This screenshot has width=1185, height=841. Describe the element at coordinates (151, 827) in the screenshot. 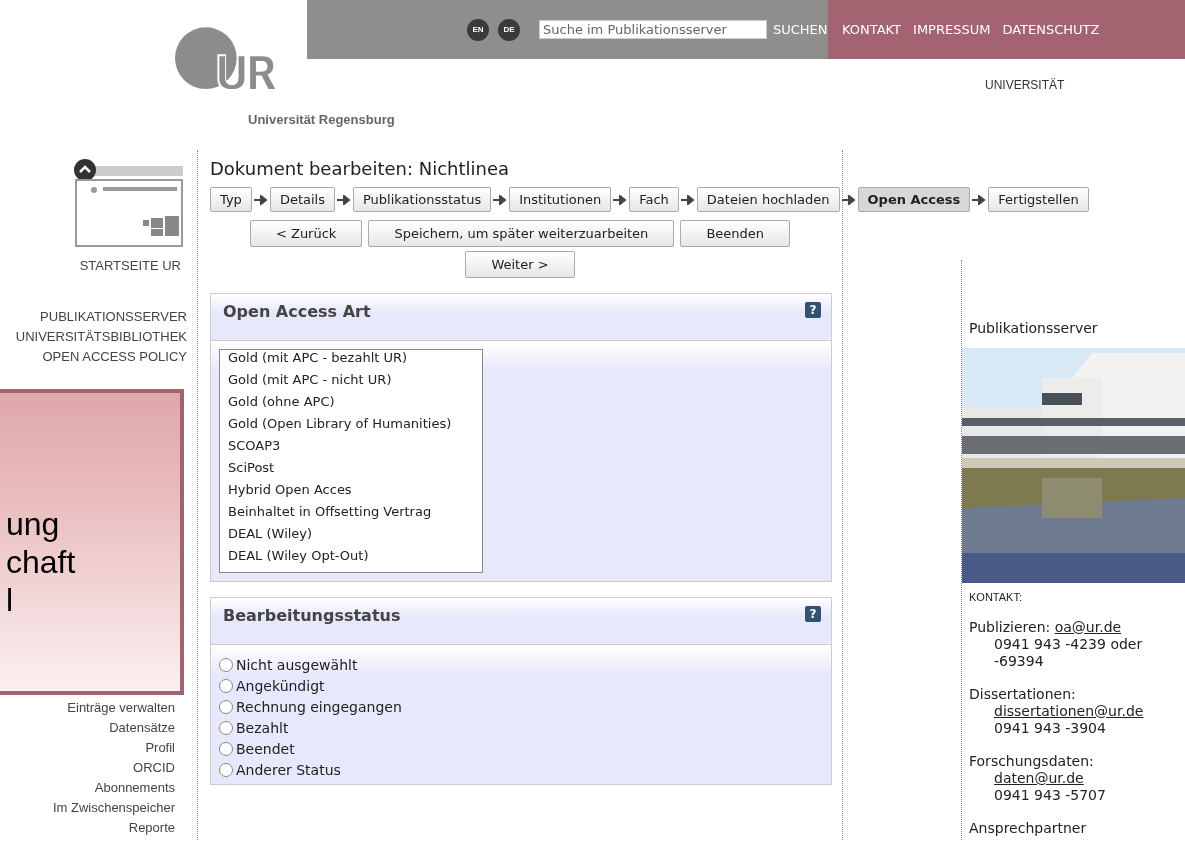

I see `sidebar-link: Reporte` at that location.